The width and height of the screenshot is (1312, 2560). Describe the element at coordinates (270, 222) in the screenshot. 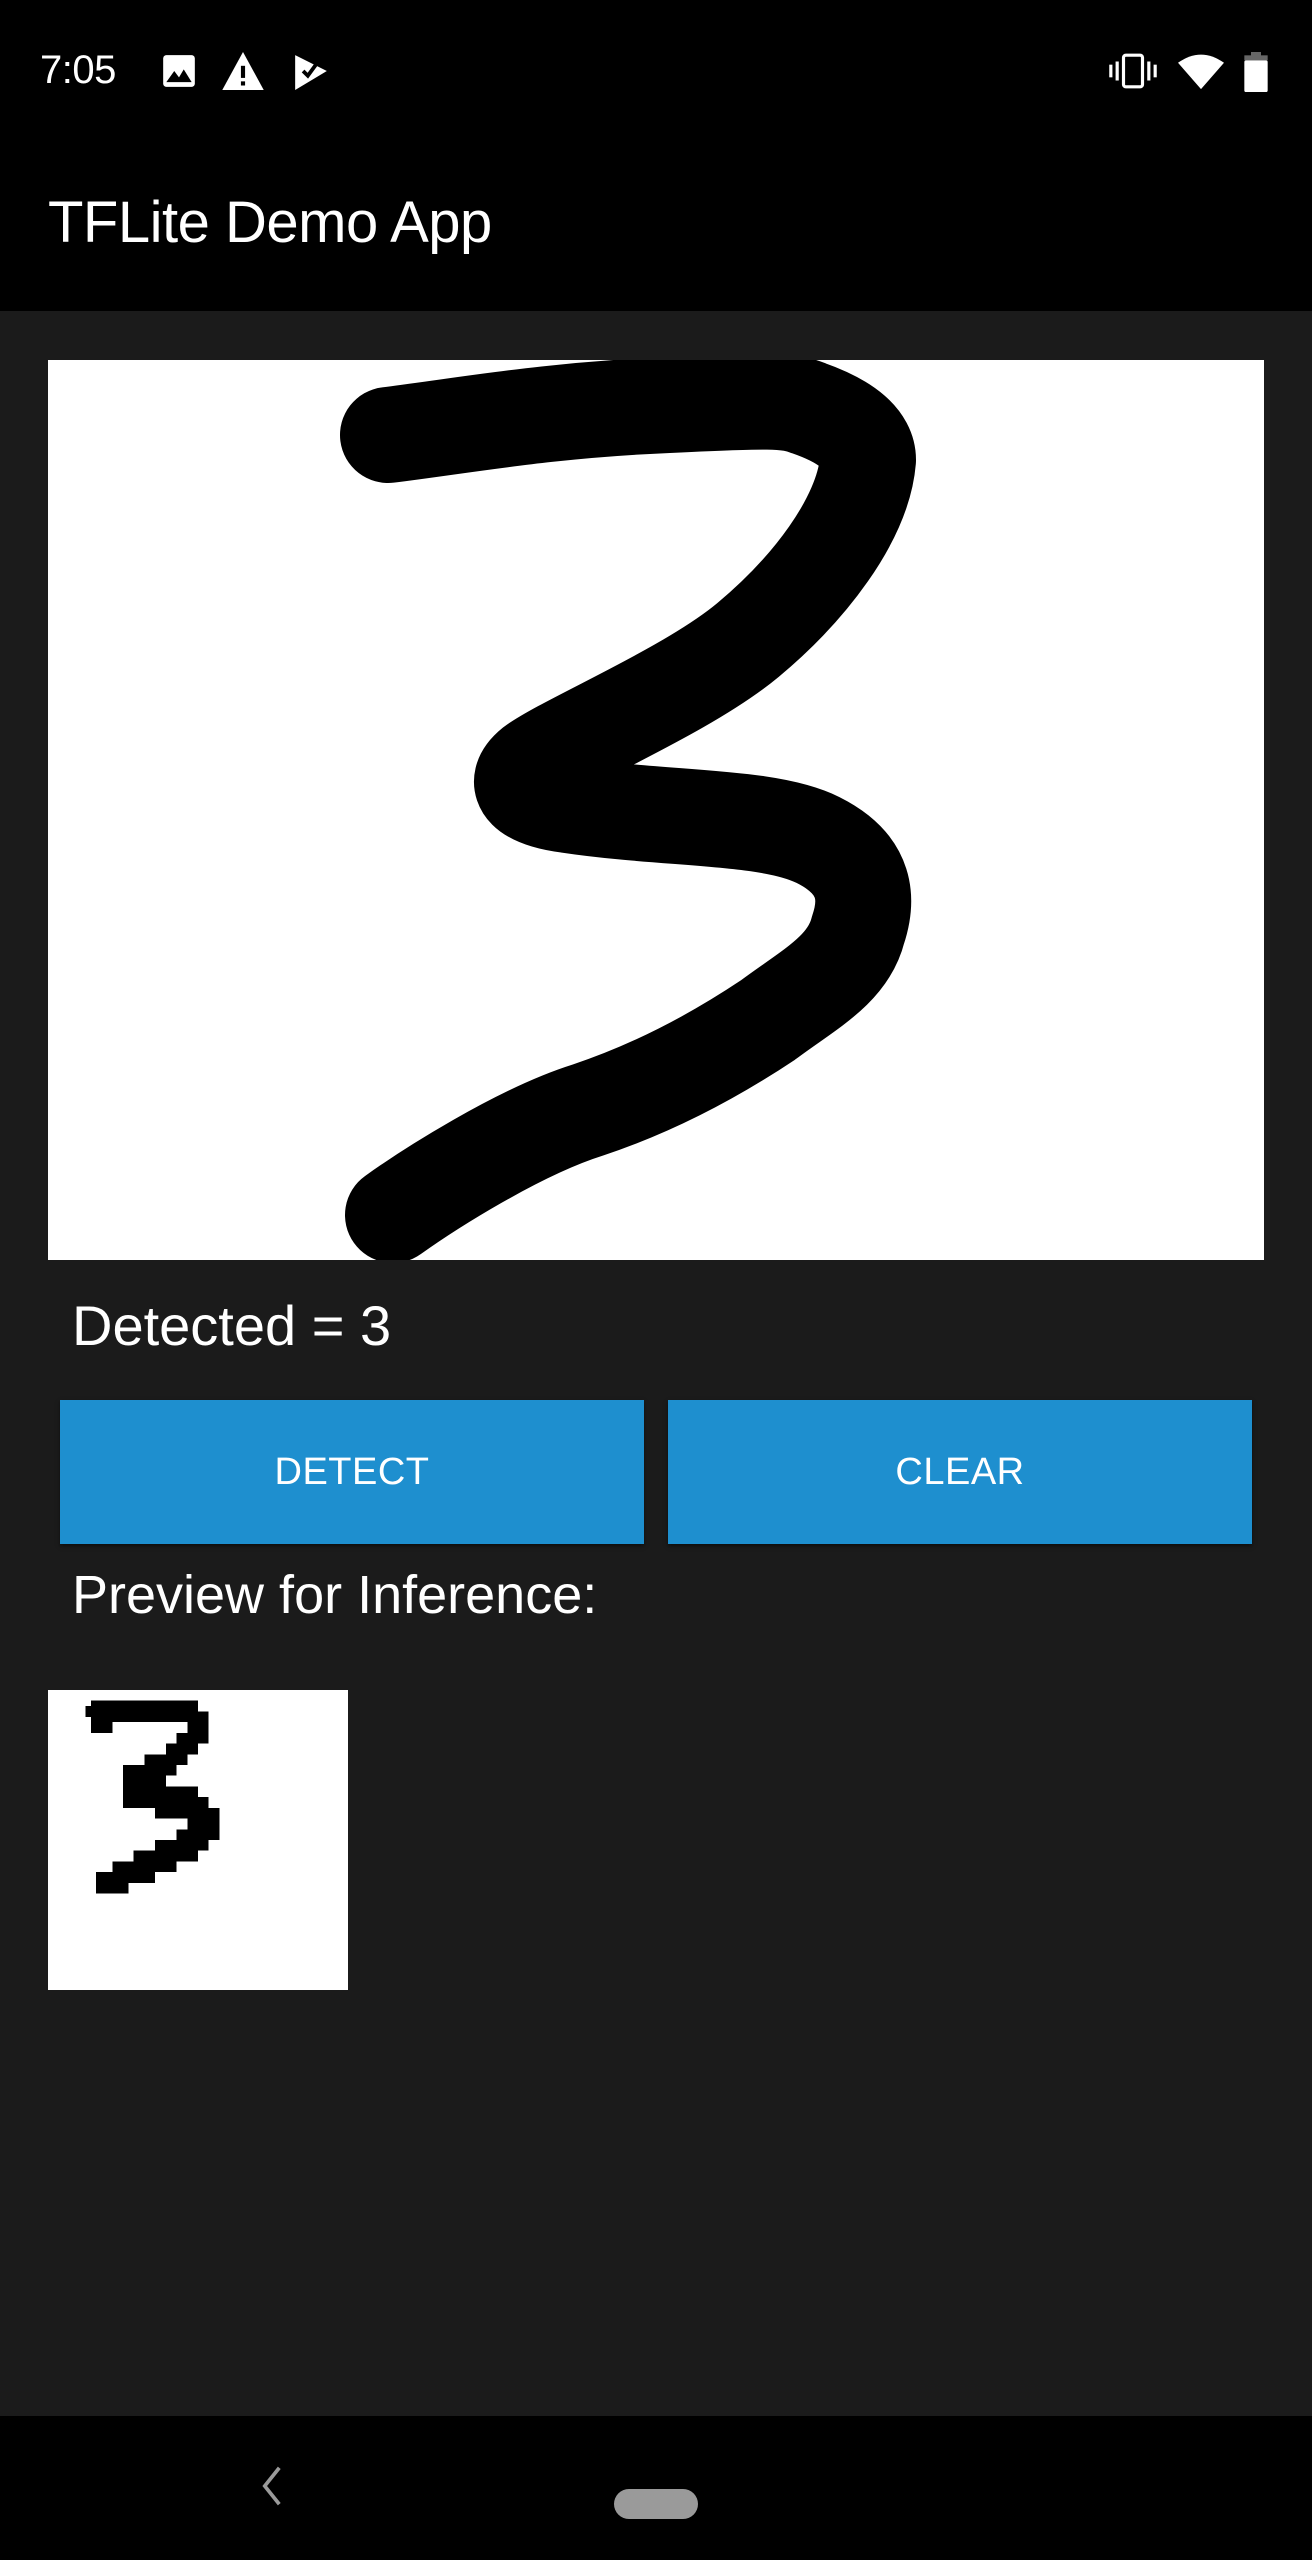

I see `app-title: TFLite Demo App` at that location.